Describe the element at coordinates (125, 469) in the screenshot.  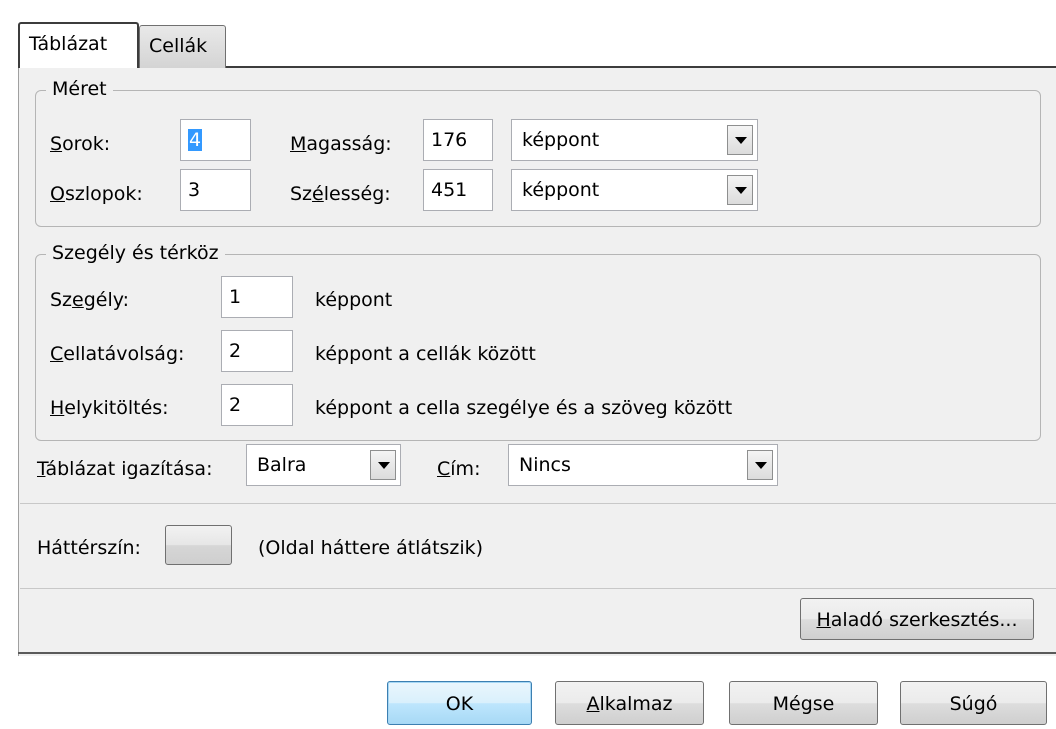
I see `table-alignment-label: Táblázat igazítása:` at that location.